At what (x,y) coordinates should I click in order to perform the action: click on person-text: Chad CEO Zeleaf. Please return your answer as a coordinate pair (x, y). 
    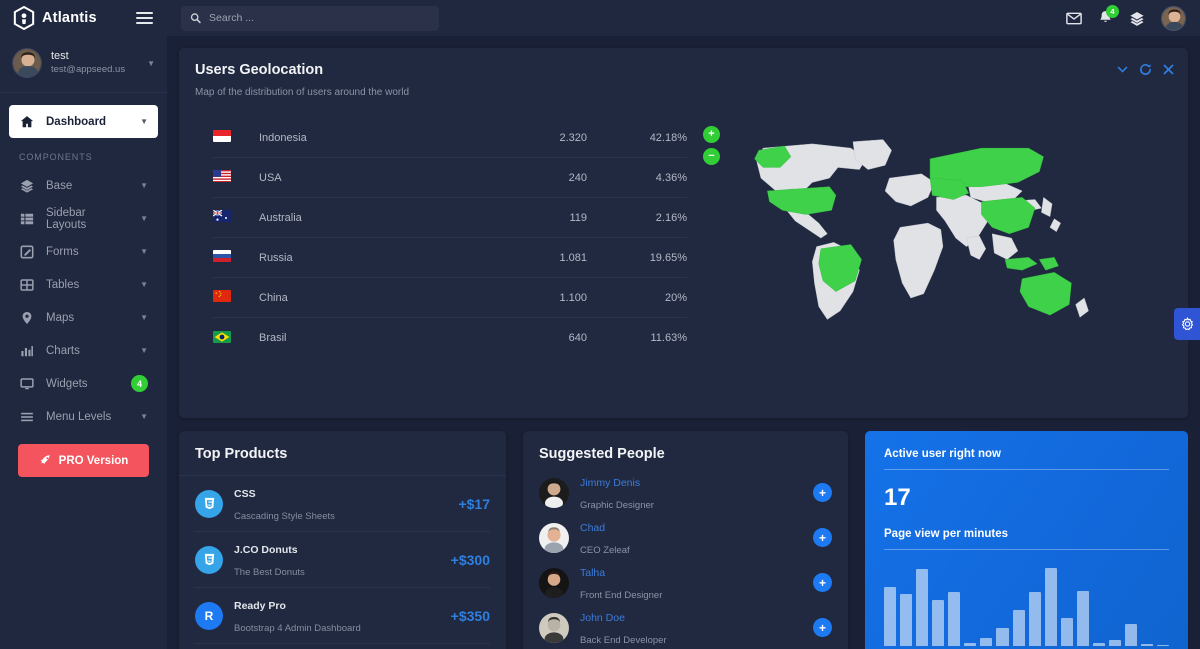
    Looking at the image, I should click on (691, 537).